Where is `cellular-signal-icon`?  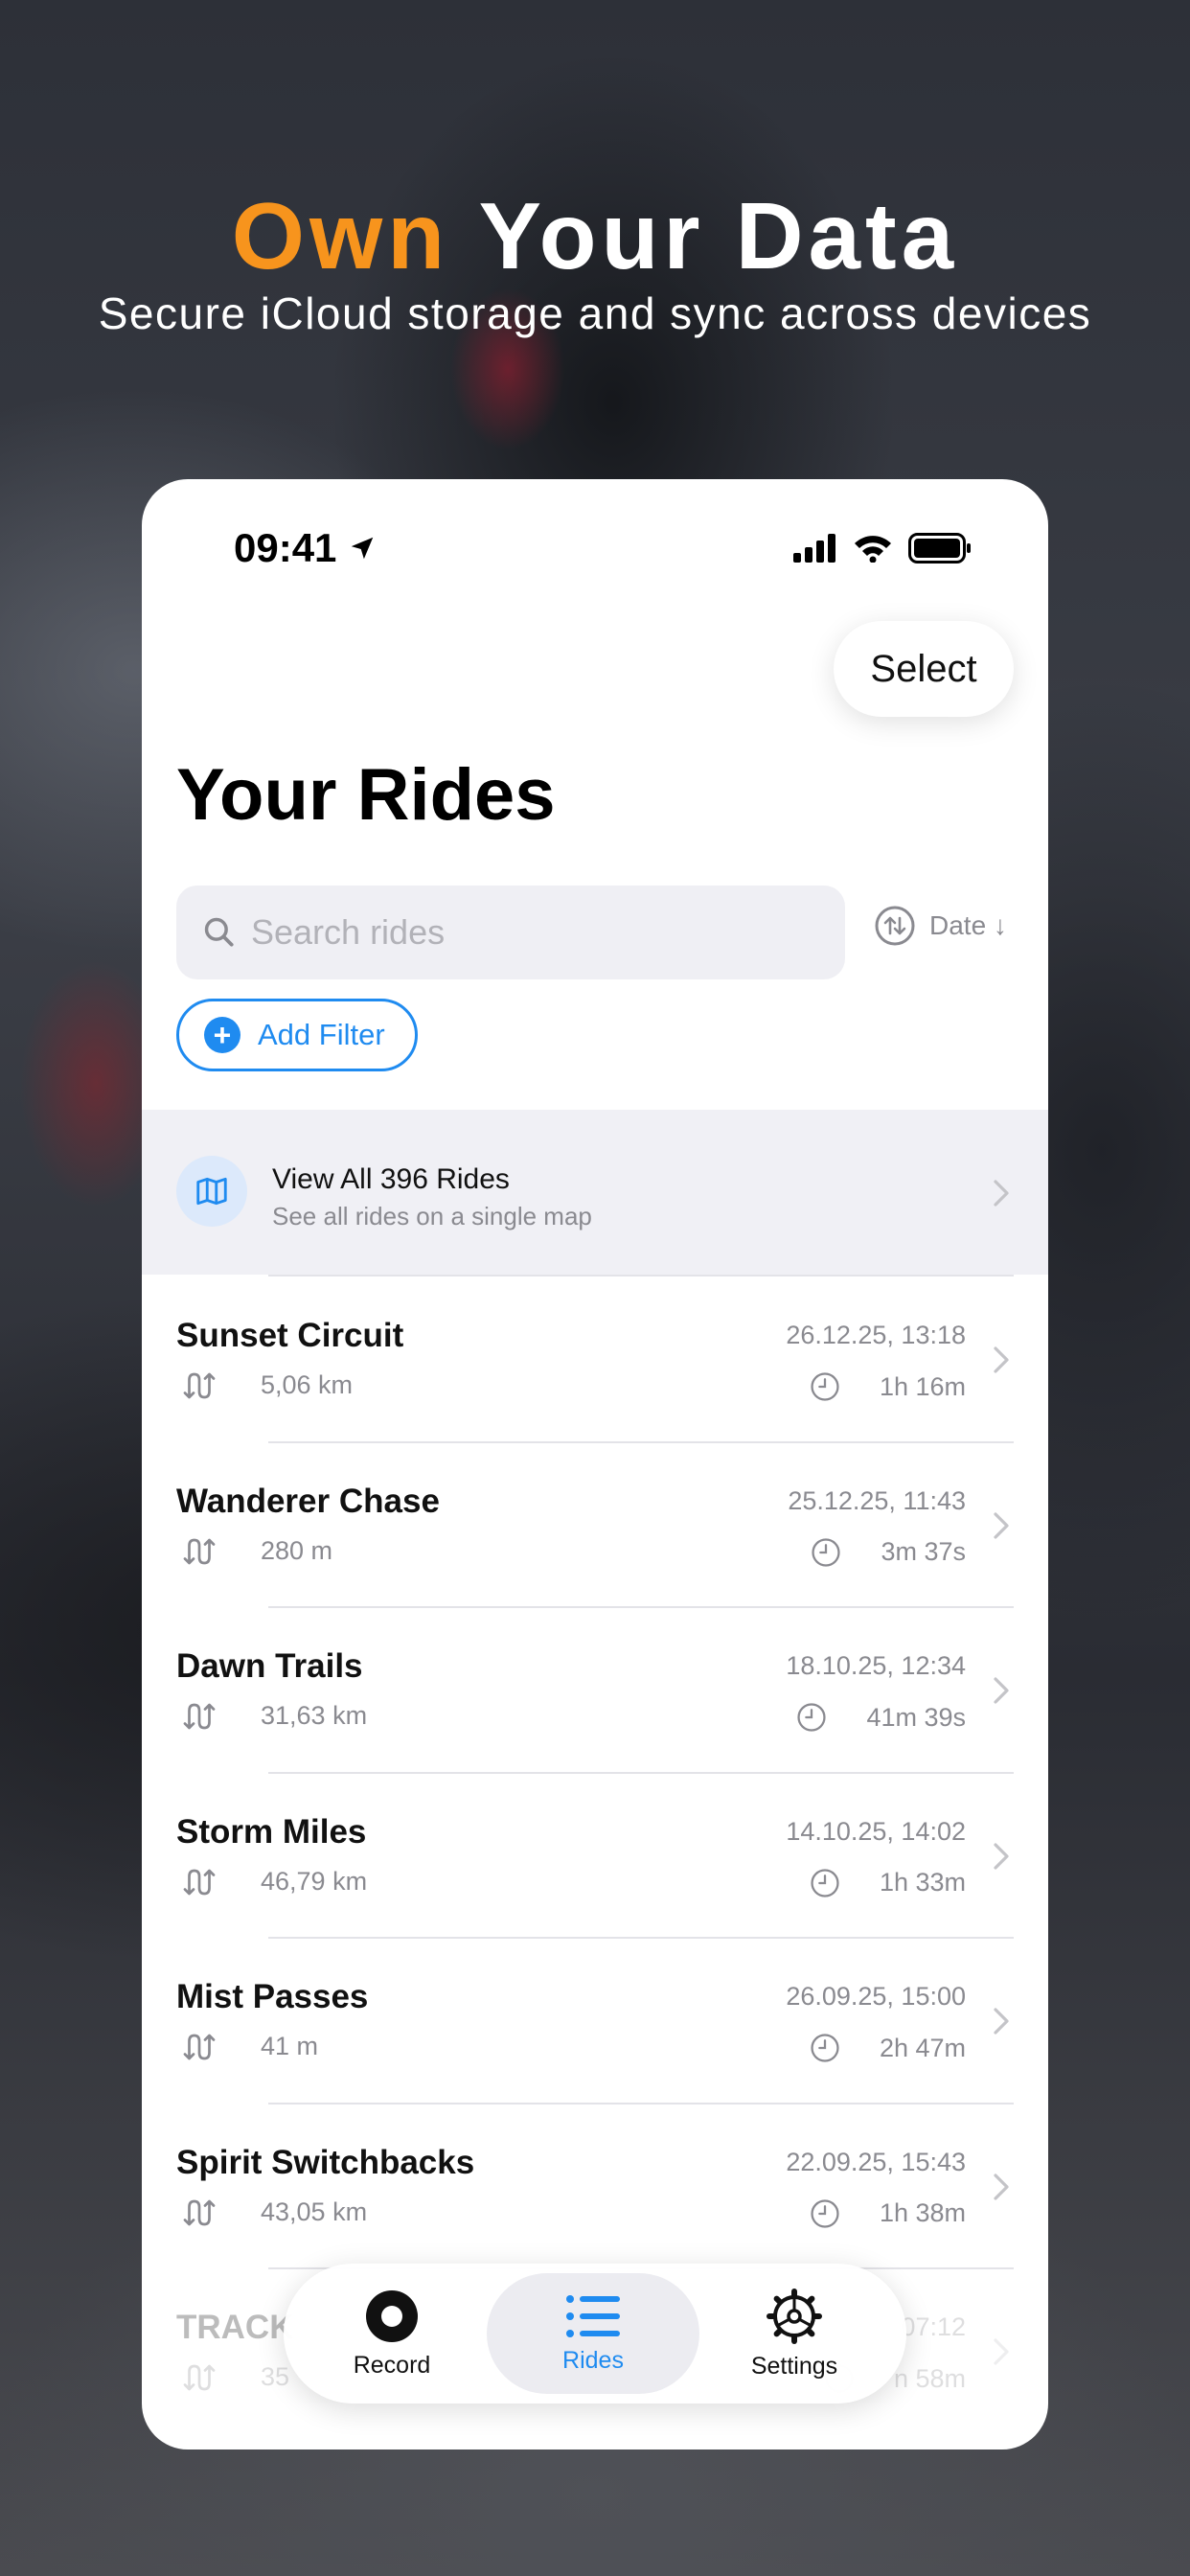
cellular-signal-icon is located at coordinates (814, 548).